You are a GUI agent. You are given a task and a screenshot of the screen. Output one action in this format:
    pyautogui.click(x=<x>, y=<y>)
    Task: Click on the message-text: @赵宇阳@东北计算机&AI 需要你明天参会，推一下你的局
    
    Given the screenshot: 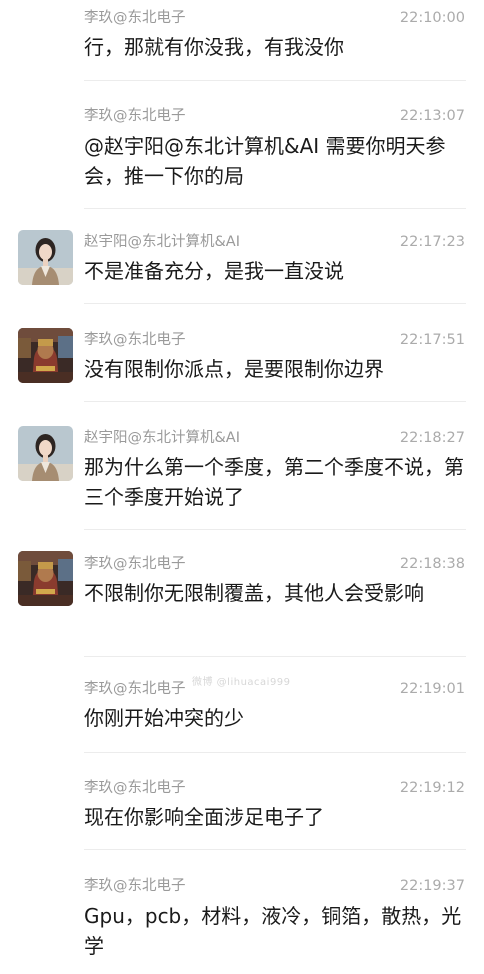 What is the action you would take?
    pyautogui.click(x=265, y=161)
    